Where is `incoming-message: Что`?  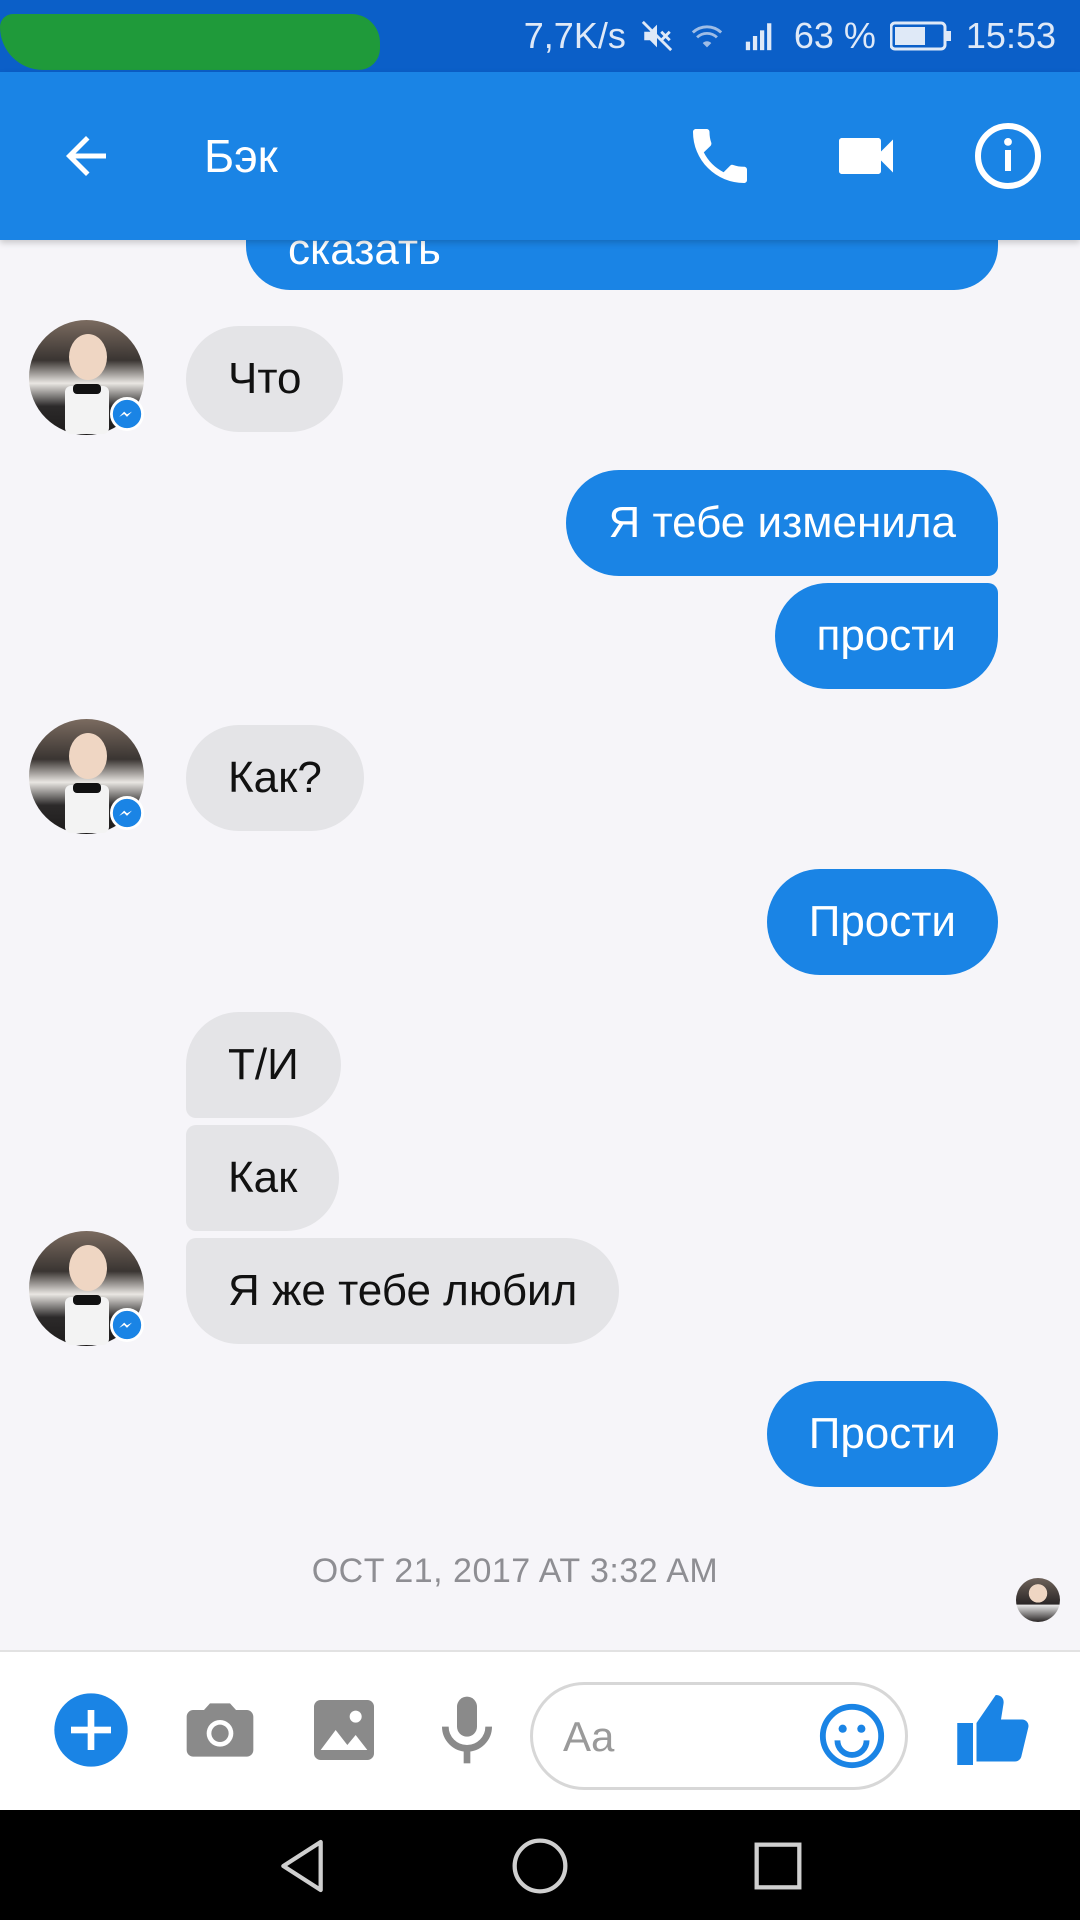
incoming-message: Что is located at coordinates (265, 379).